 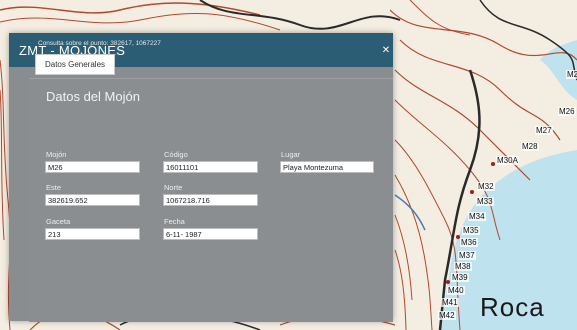 What do you see at coordinates (93, 96) in the screenshot?
I see `section-title: Datos del Mojón` at bounding box center [93, 96].